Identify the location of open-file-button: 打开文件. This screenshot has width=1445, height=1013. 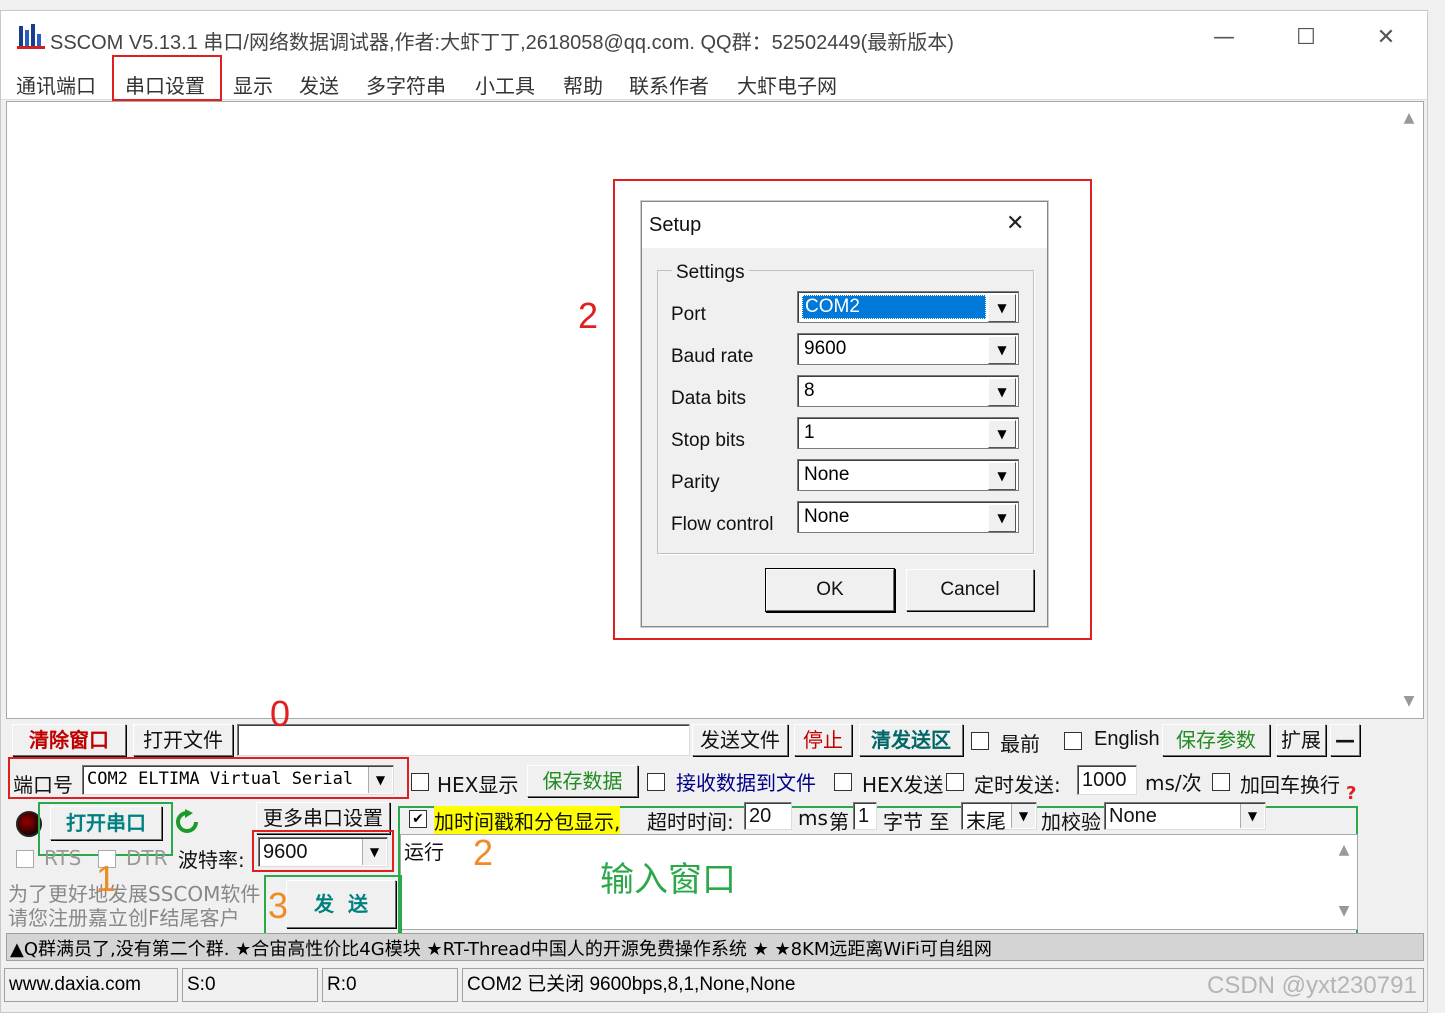
(183, 740).